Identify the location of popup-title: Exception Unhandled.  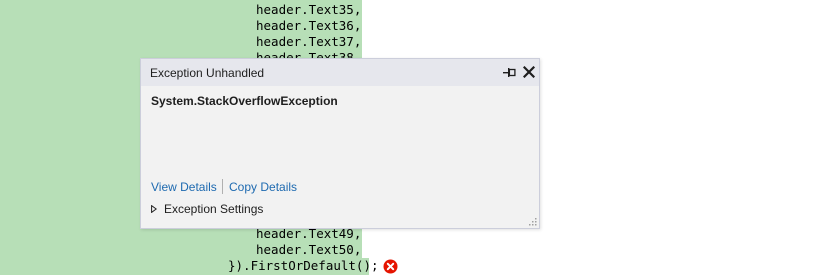
(207, 73).